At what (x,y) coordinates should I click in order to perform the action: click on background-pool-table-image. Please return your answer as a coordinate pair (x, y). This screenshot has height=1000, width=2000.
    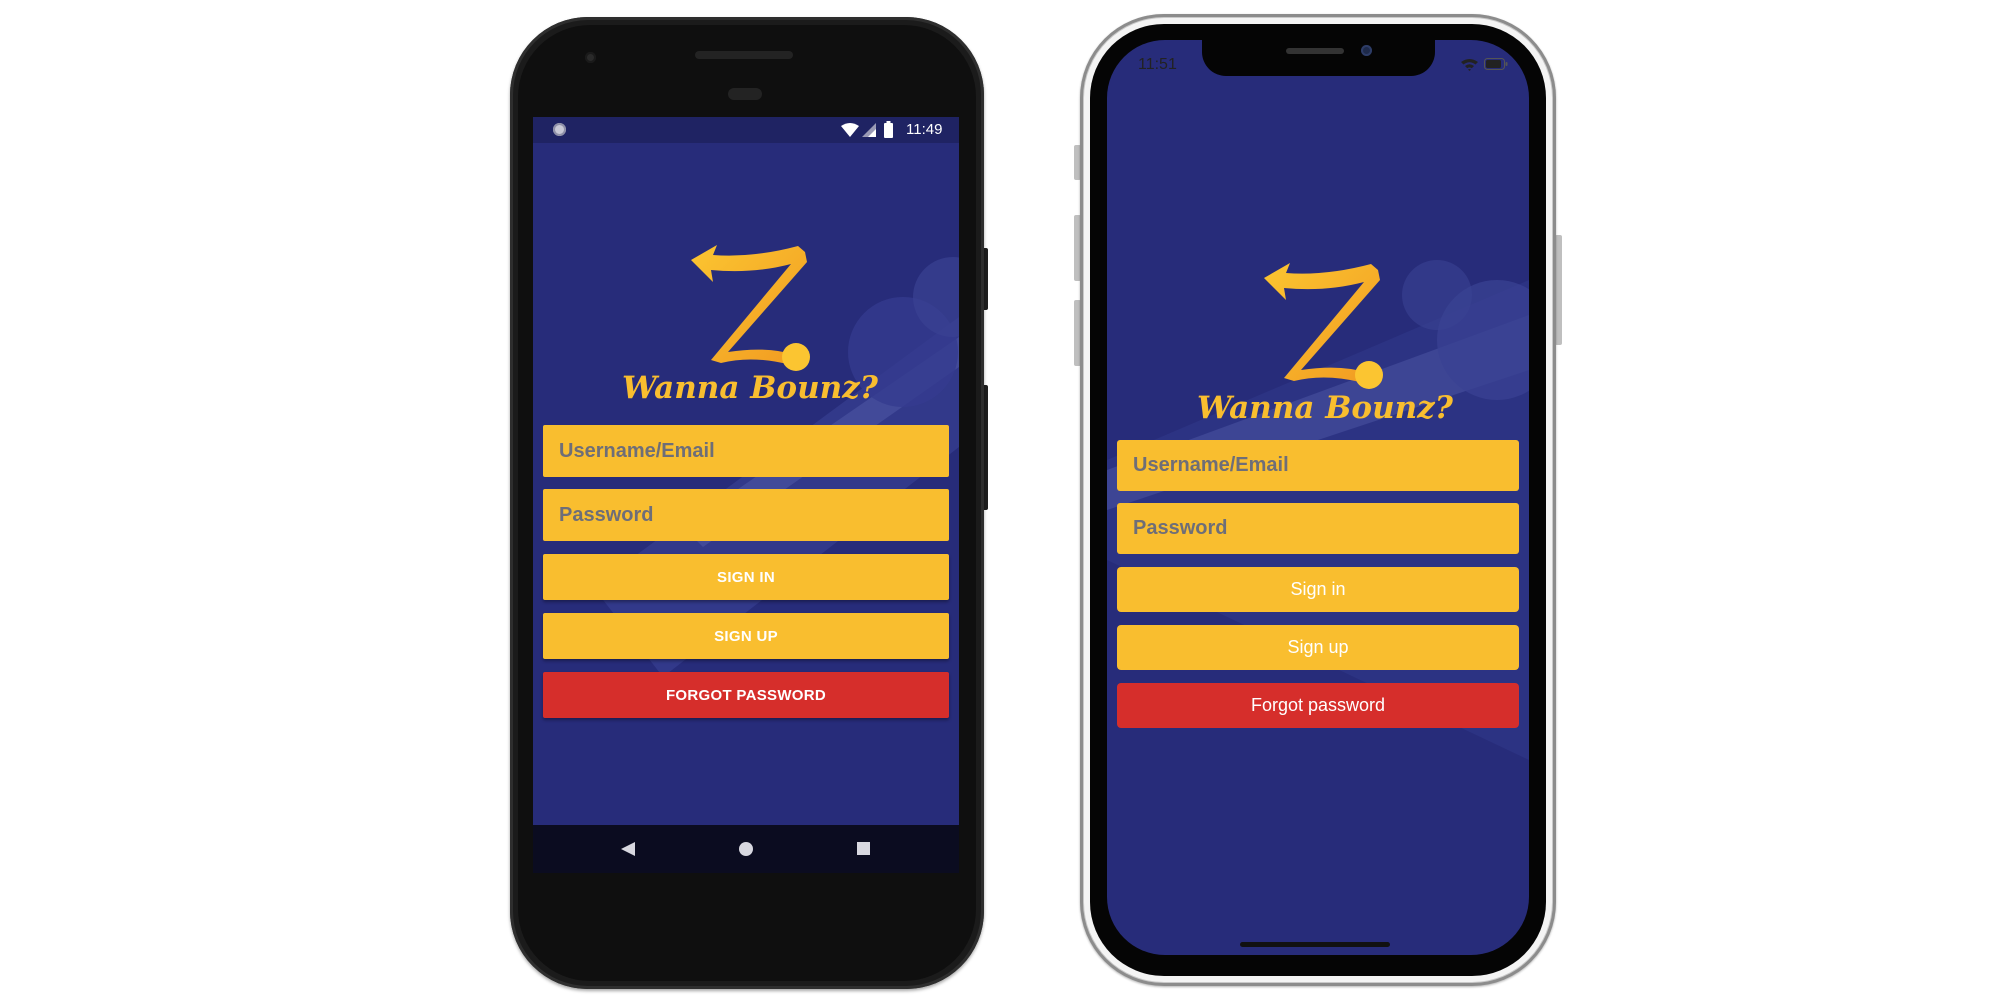
    Looking at the image, I should click on (1318, 510).